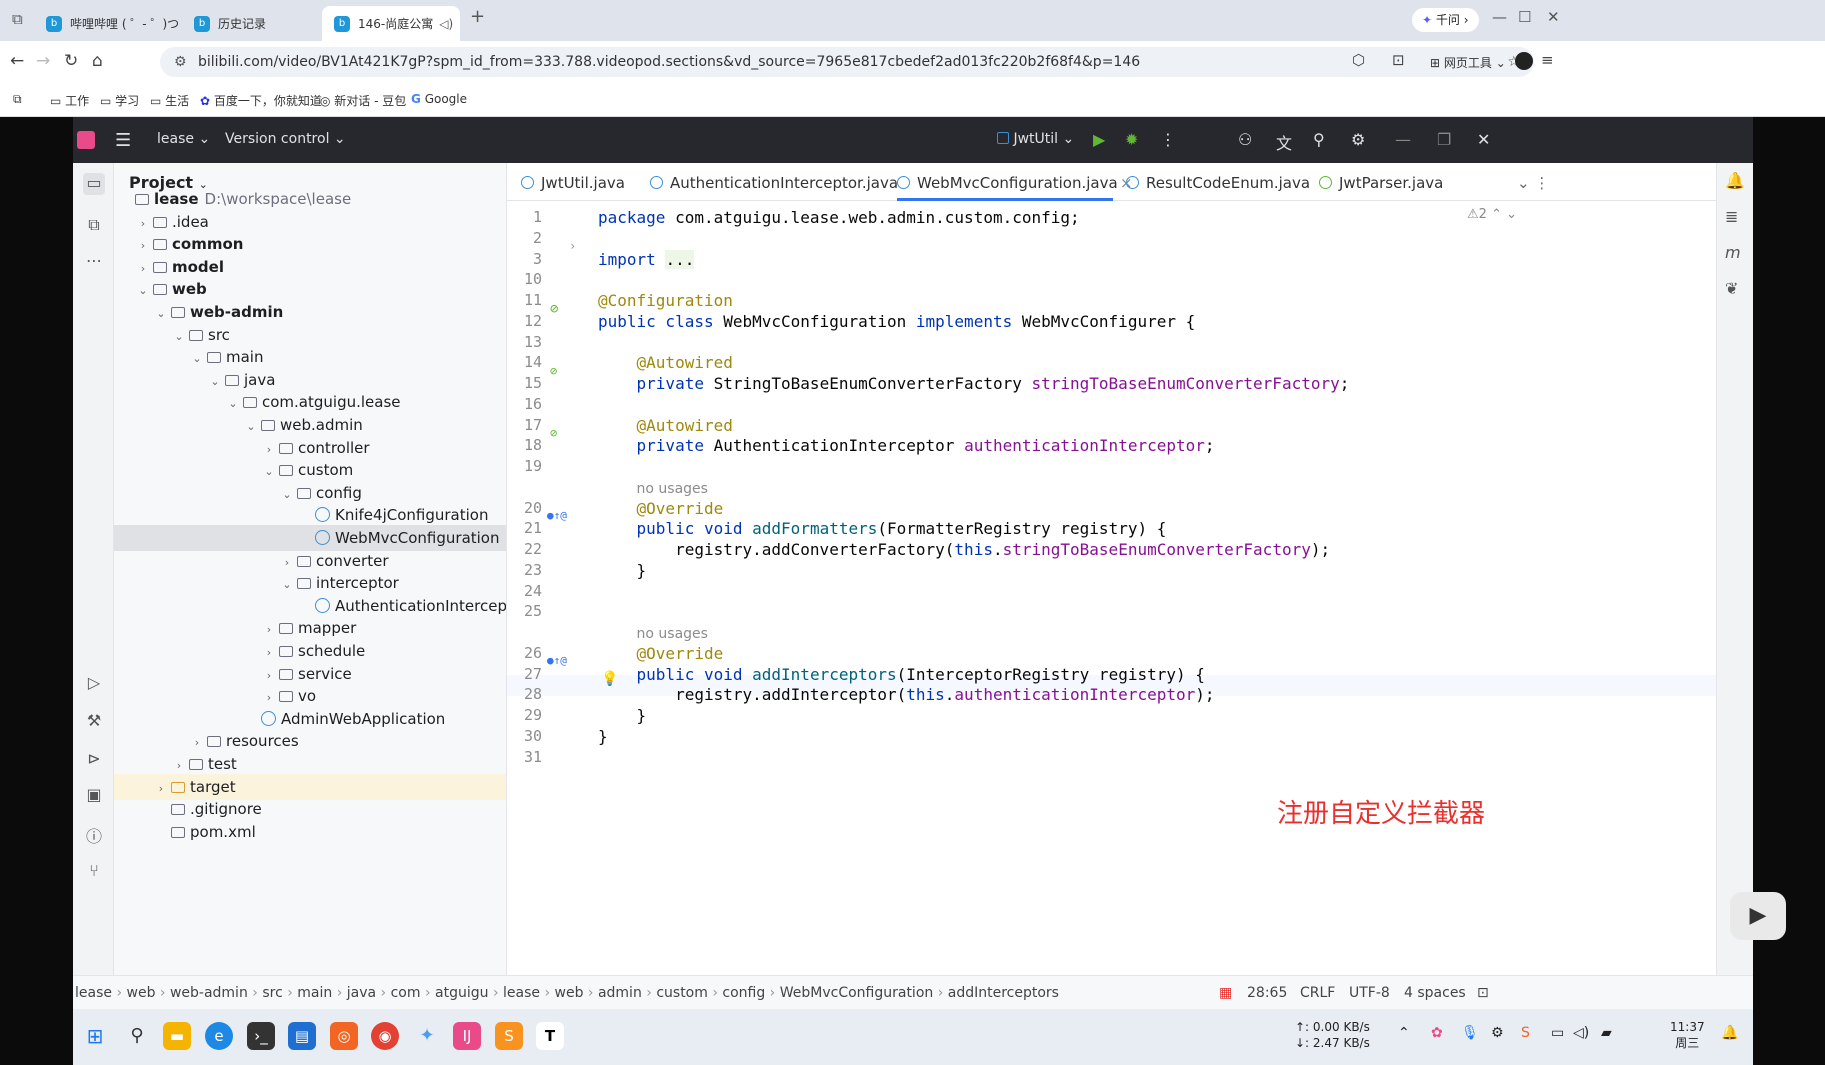 The height and width of the screenshot is (1065, 1825). What do you see at coordinates (1533, 182) in the screenshot?
I see `tabs-more-icon: ⌄ ⋮` at bounding box center [1533, 182].